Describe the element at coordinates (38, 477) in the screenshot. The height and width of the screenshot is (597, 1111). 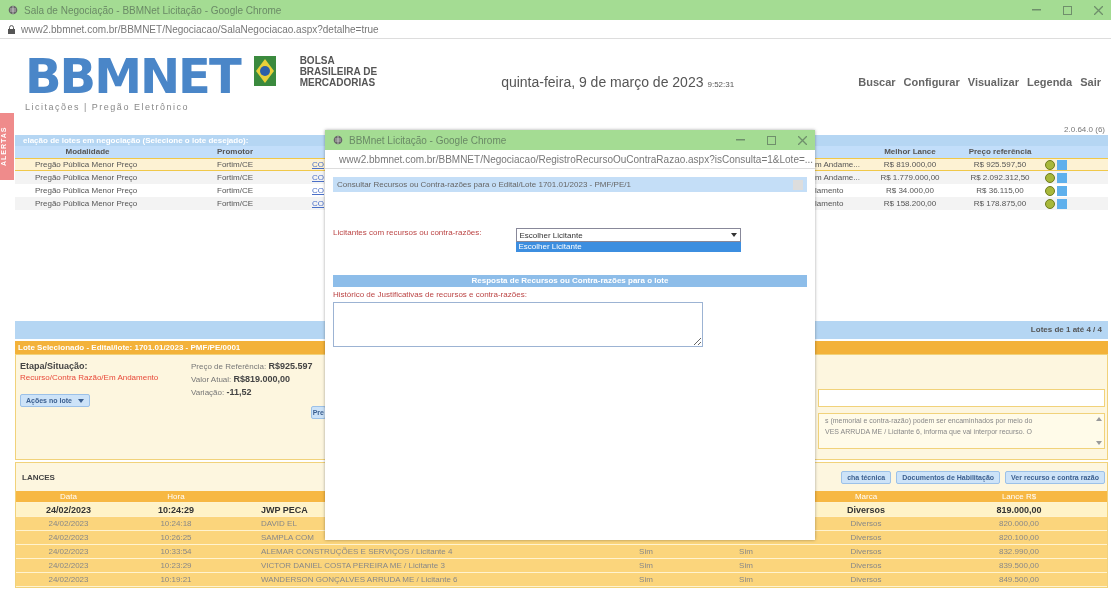
I see `bids-title: LANCES` at that location.